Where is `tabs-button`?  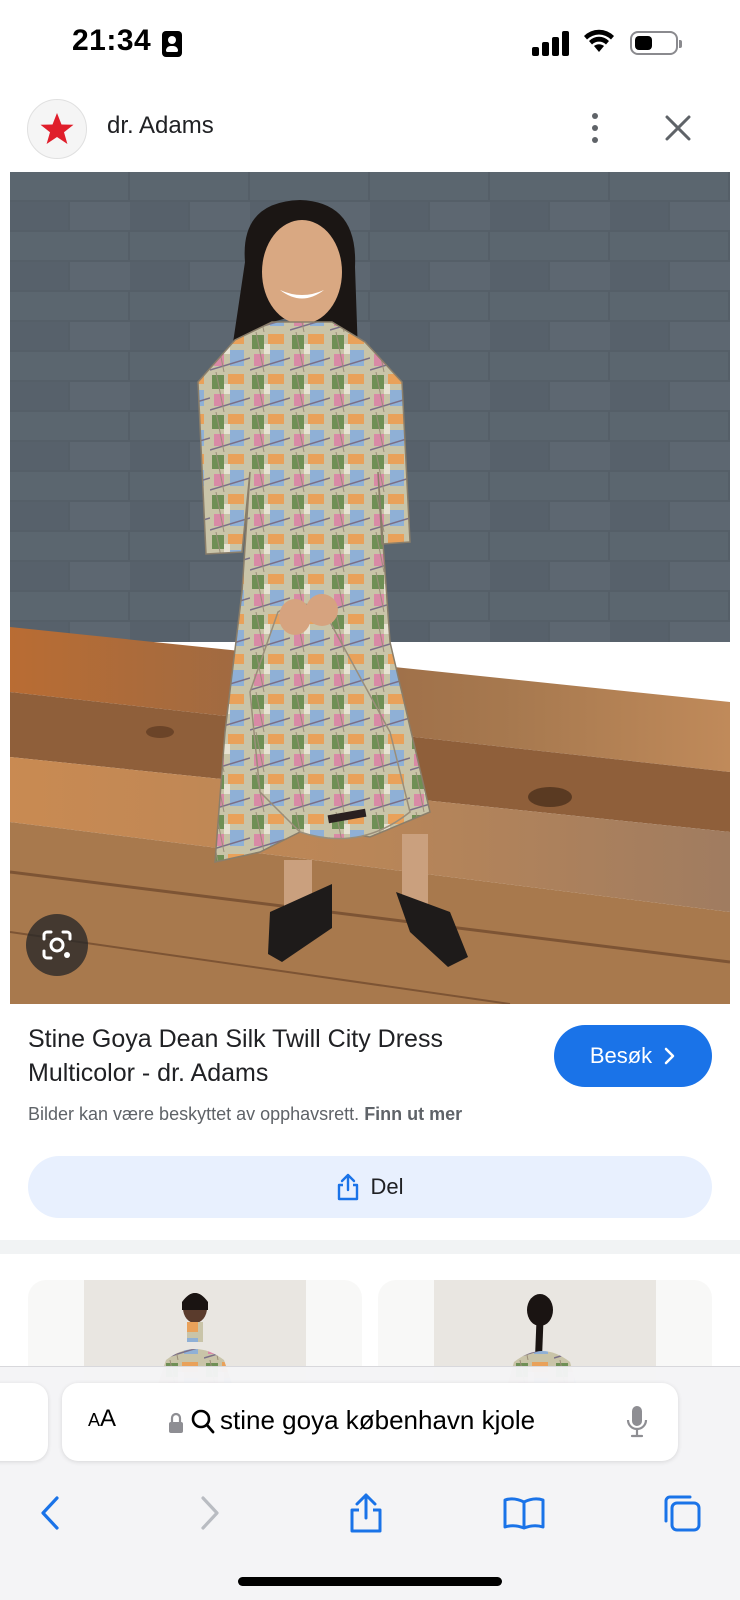 tabs-button is located at coordinates (682, 1513).